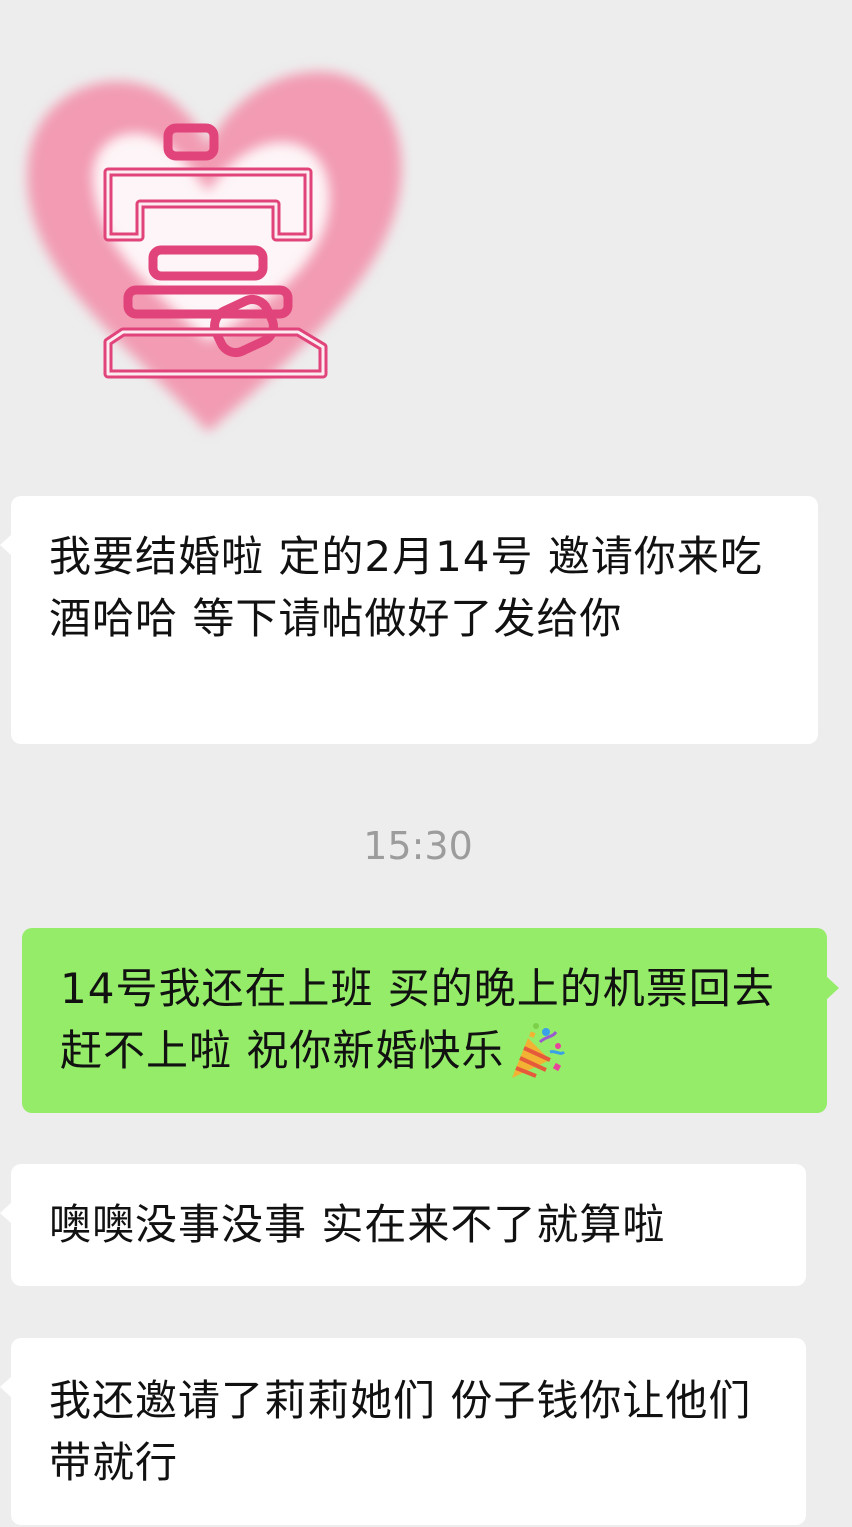 The width and height of the screenshot is (852, 1527). I want to click on message-text: 我还邀请了莉莉她们 份子钱你让他们带就行, so click(400, 1431).